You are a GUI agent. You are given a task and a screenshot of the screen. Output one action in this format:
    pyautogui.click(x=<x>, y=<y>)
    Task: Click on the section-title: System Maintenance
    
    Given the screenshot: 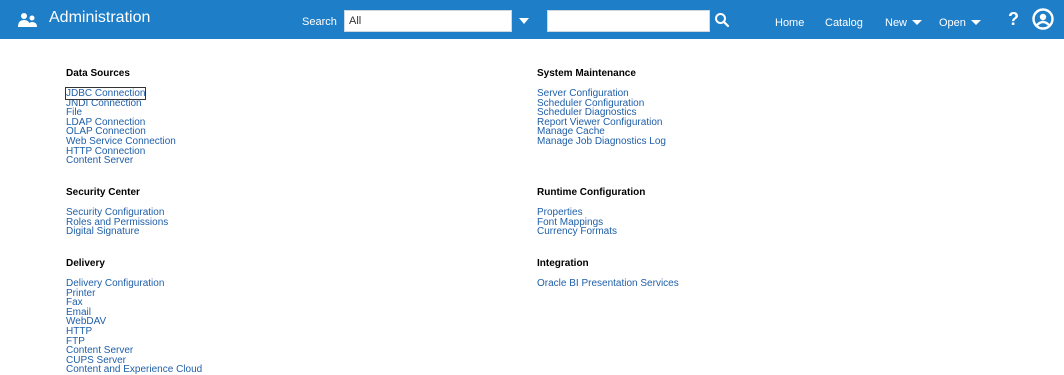 What is the action you would take?
    pyautogui.click(x=586, y=73)
    